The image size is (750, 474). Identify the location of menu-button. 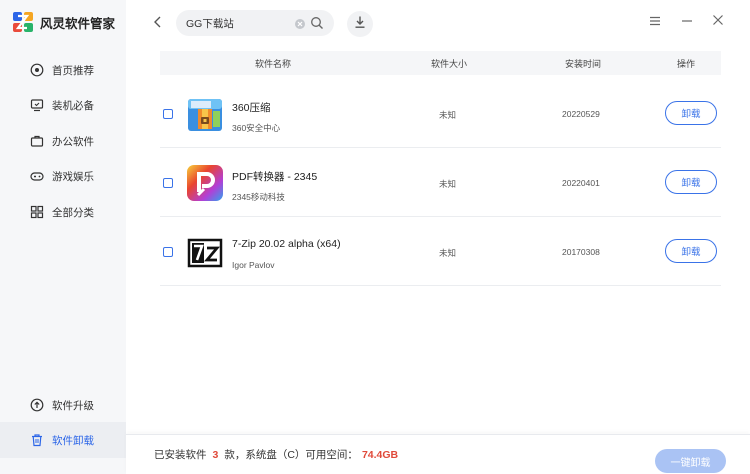
(655, 22).